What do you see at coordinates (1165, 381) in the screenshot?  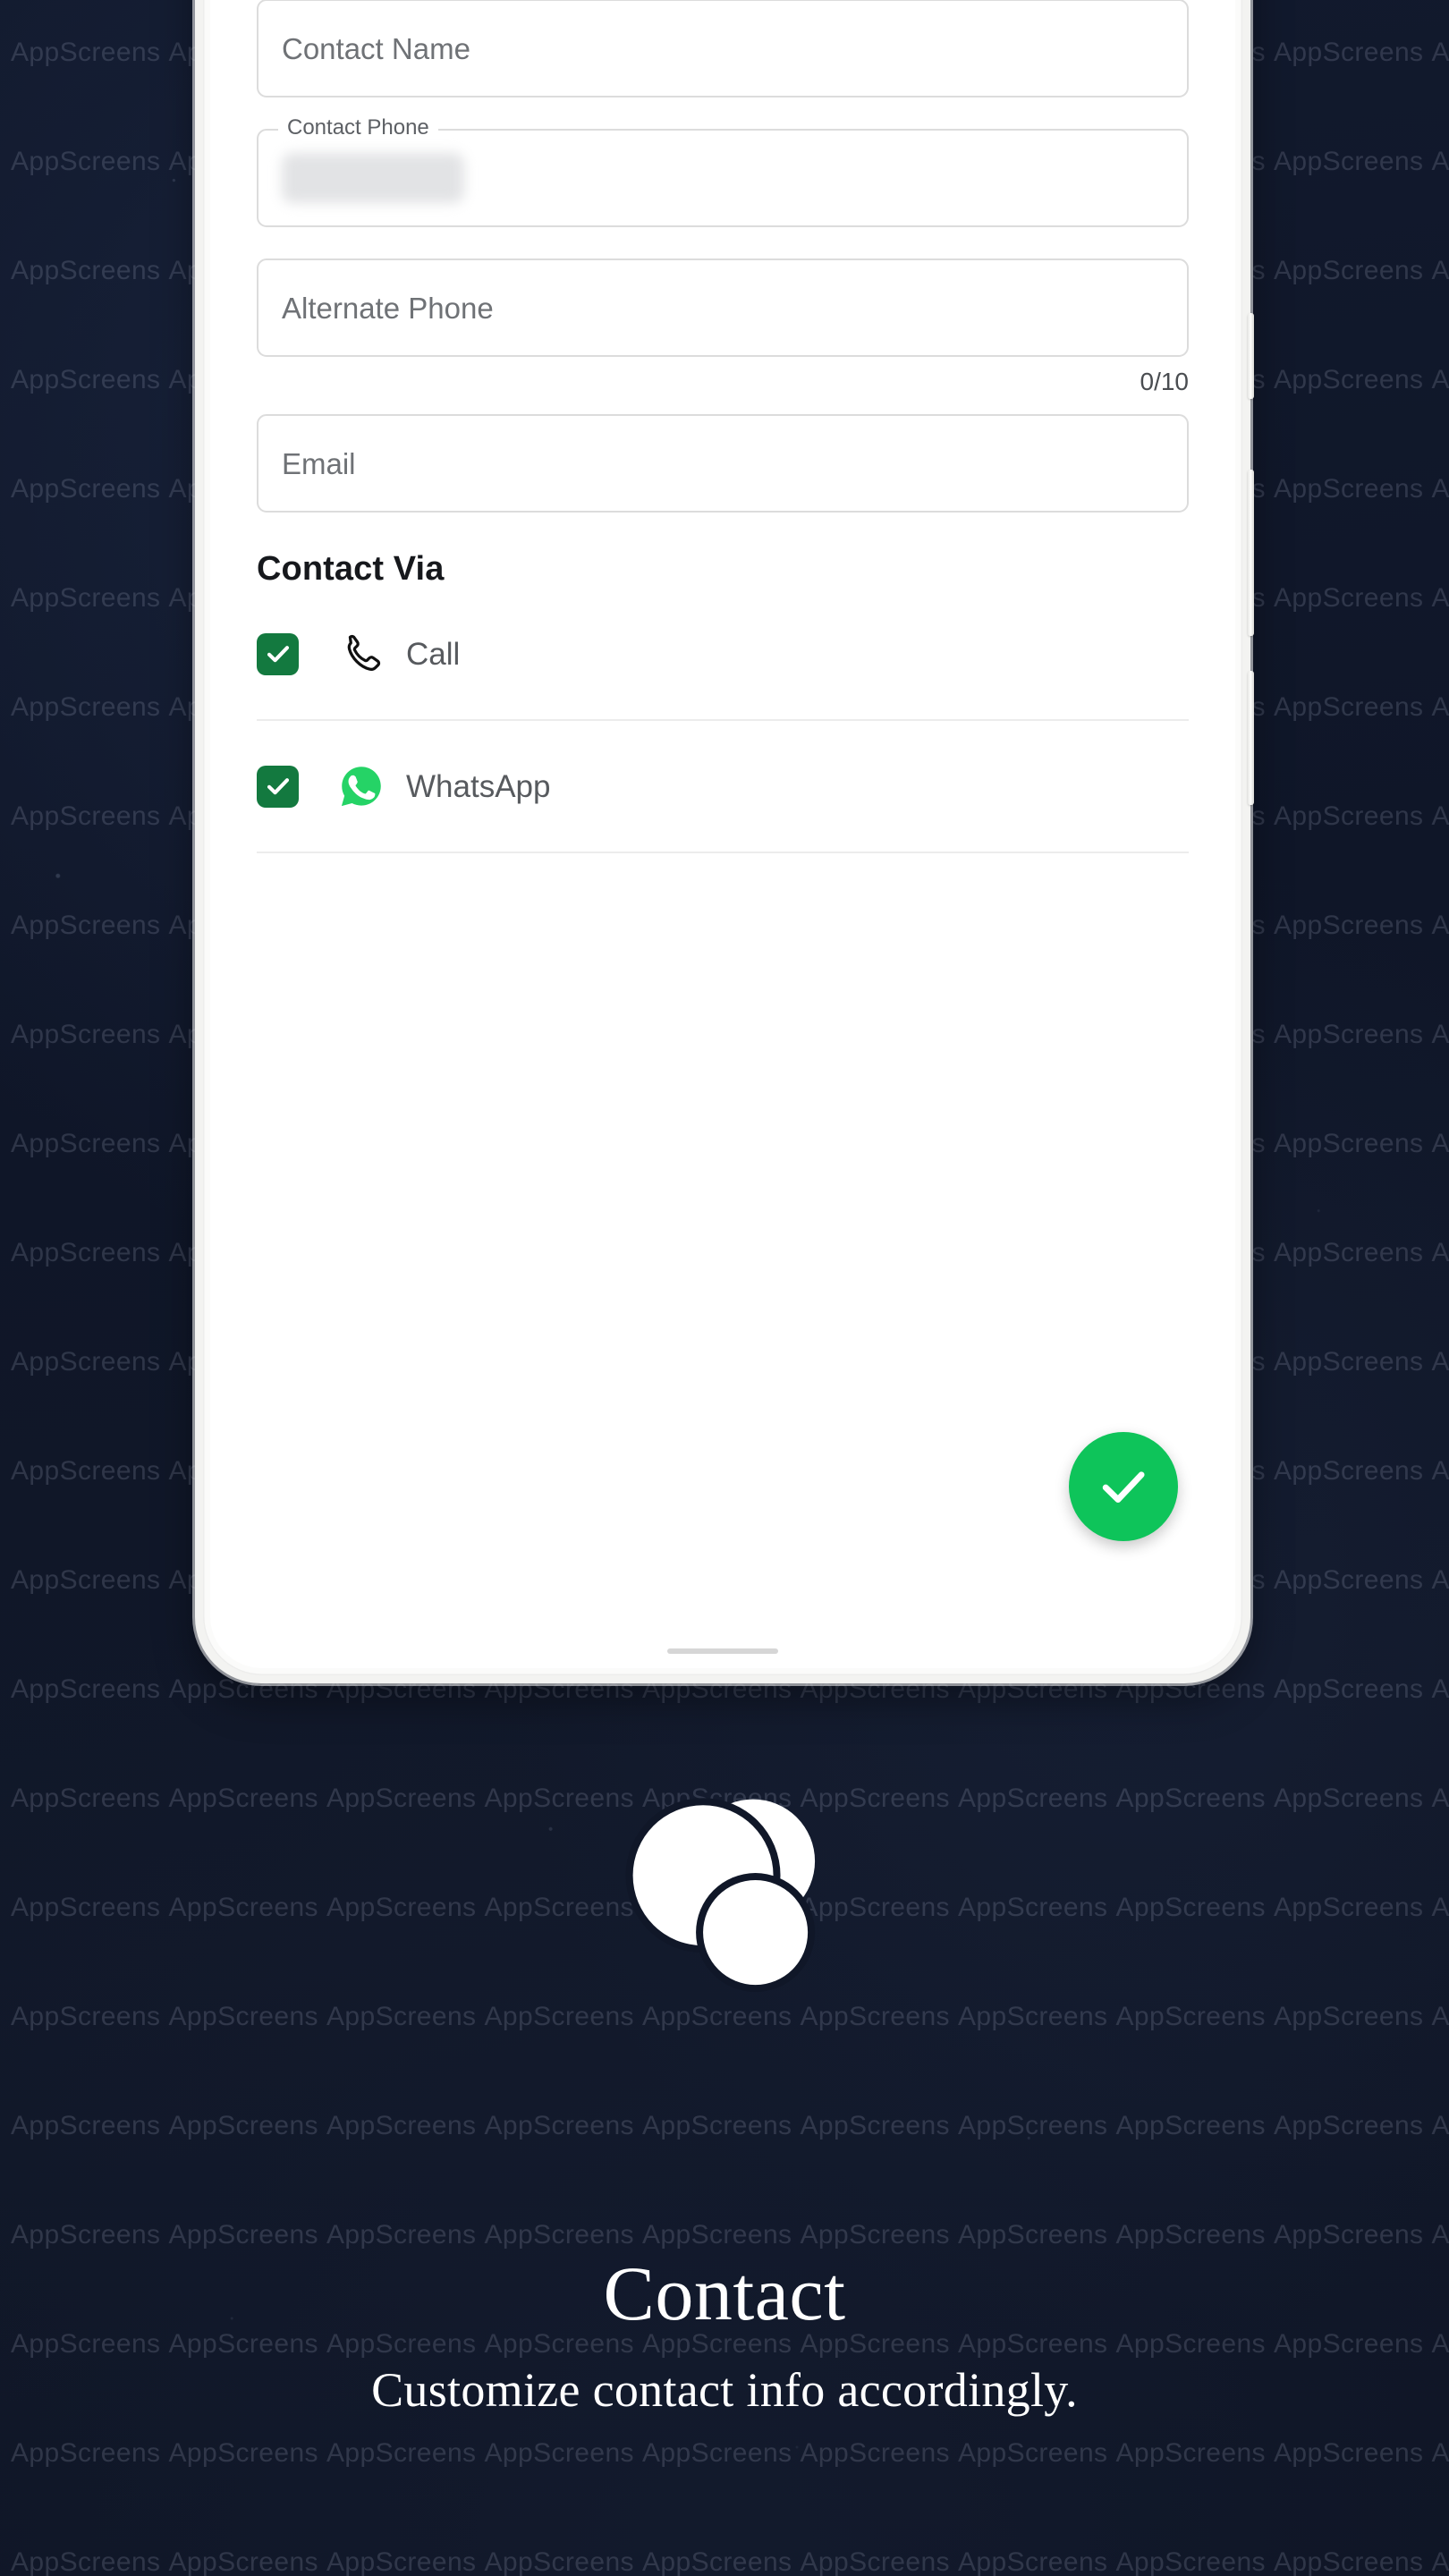 I see `alternate-phone-counter: 0/10` at bounding box center [1165, 381].